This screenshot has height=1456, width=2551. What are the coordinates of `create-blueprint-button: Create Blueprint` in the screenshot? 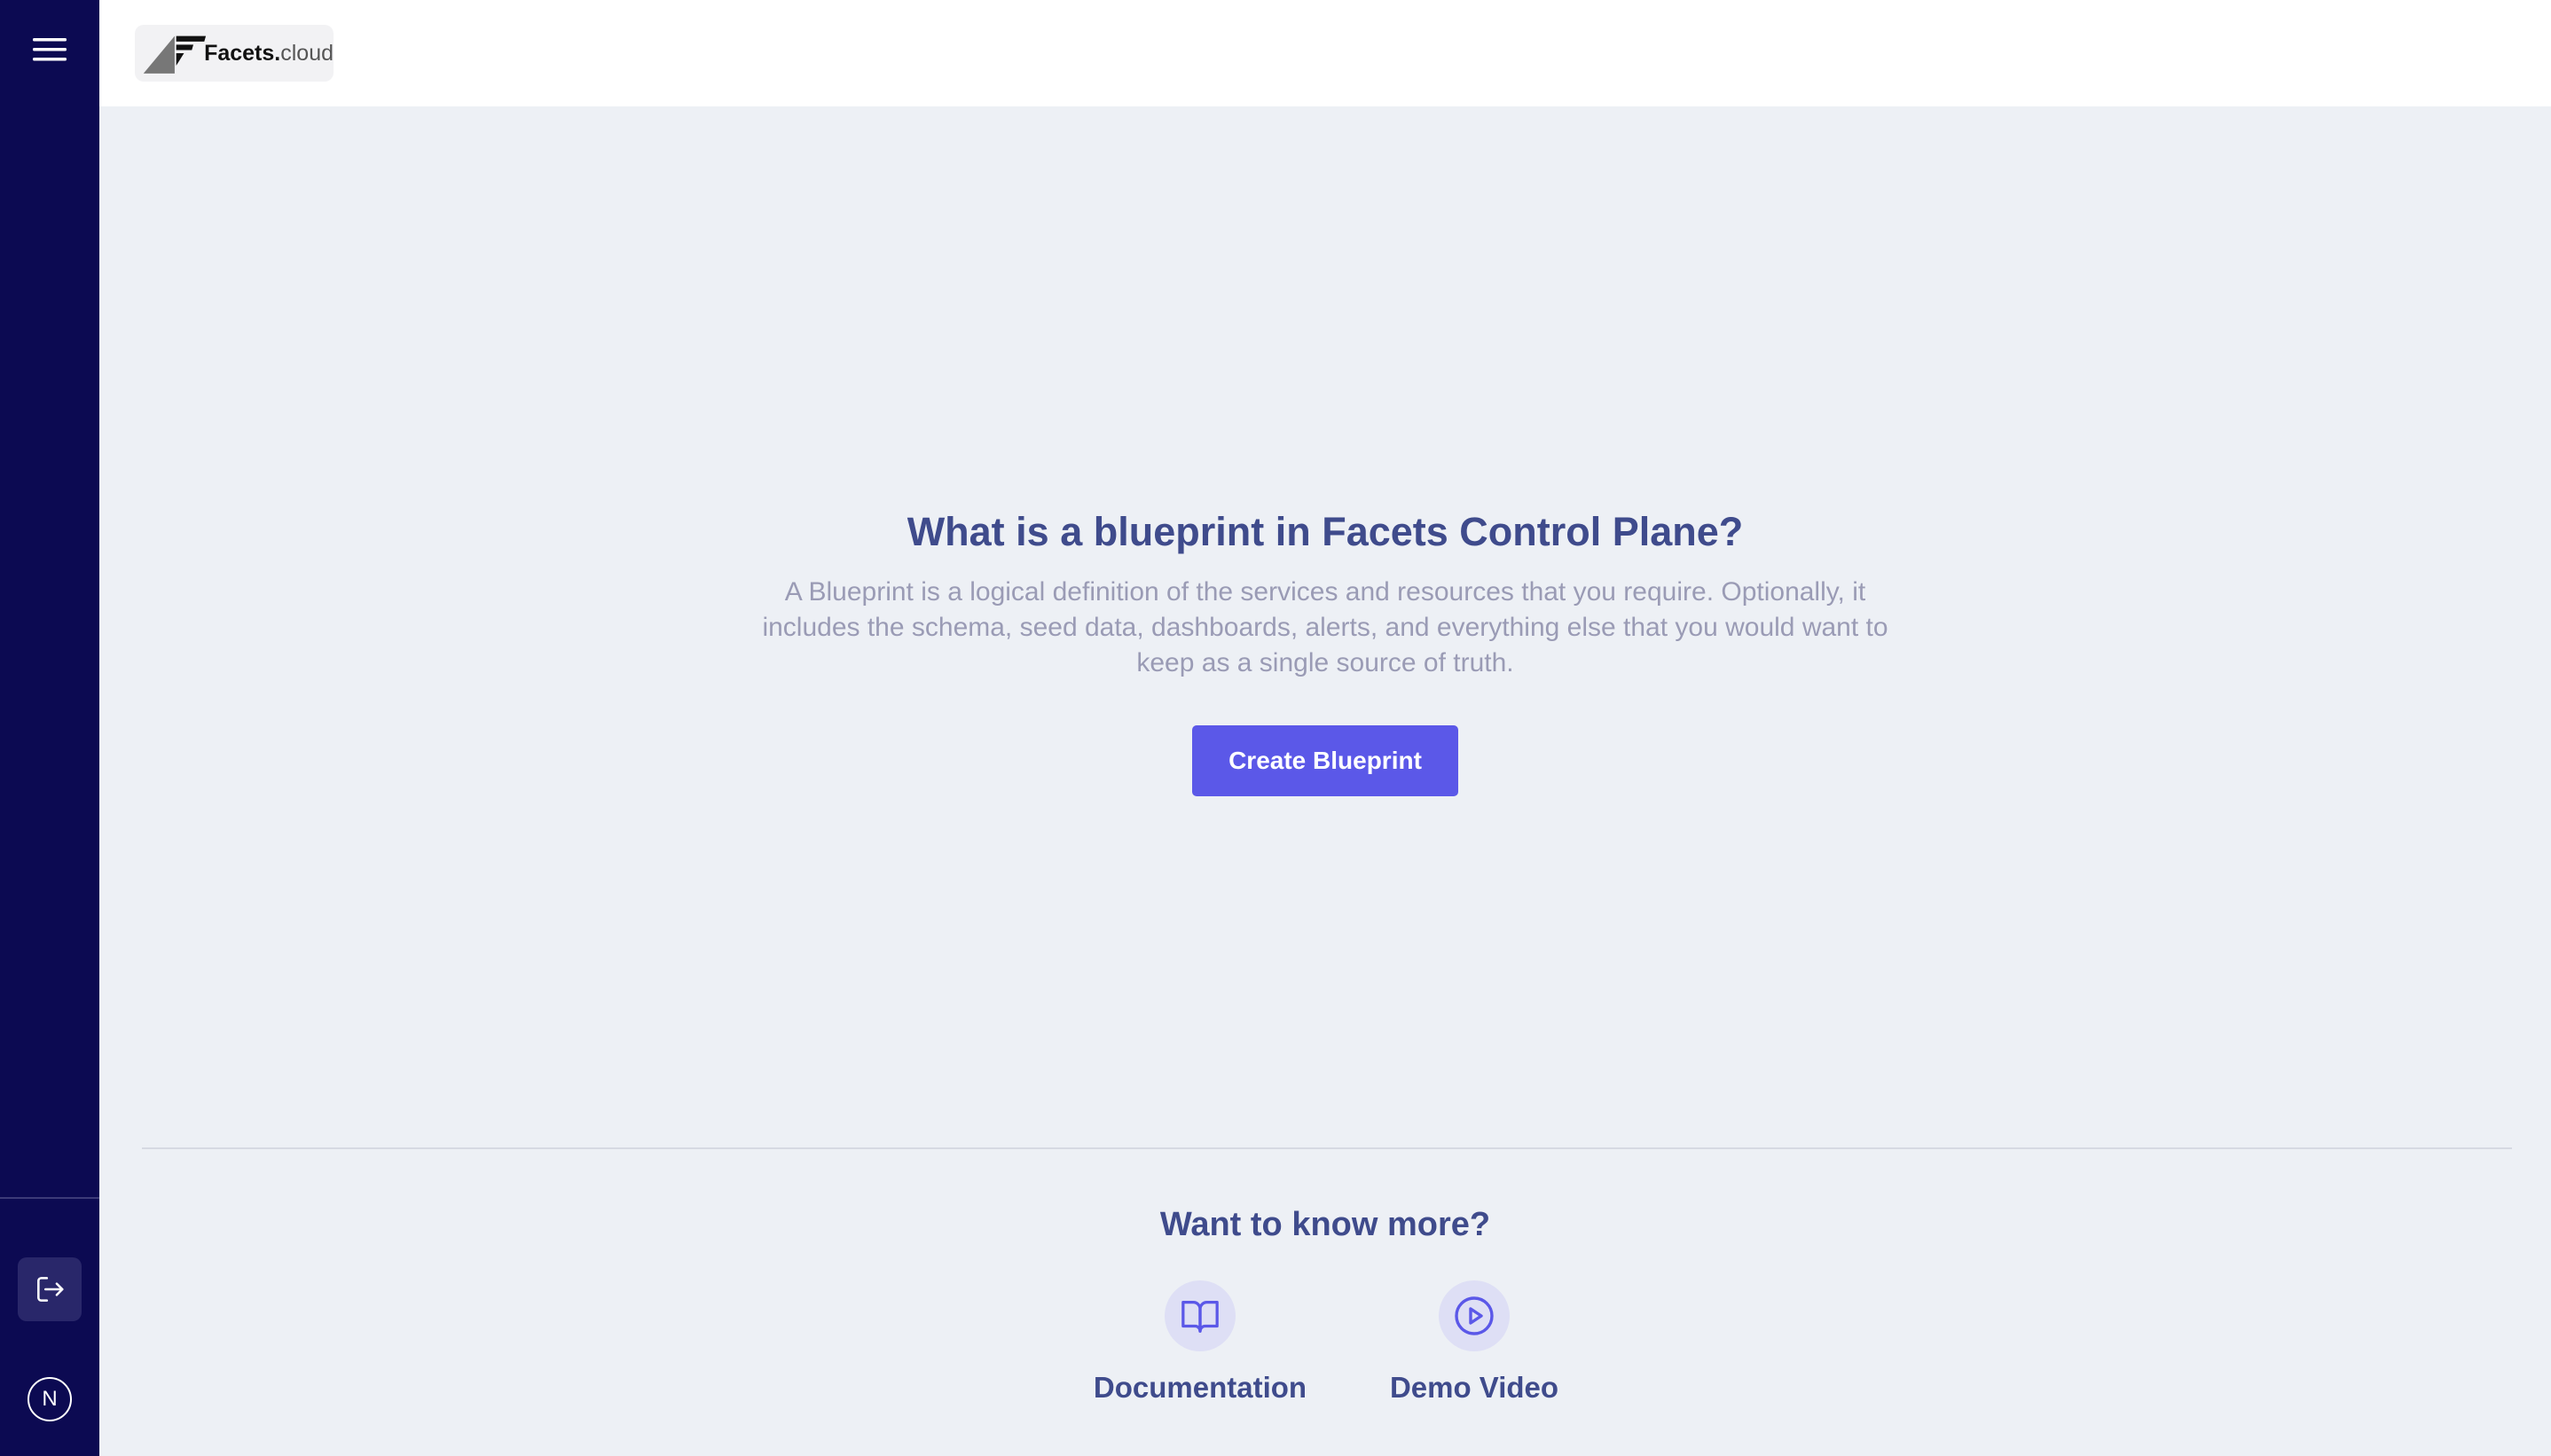 It's located at (1325, 760).